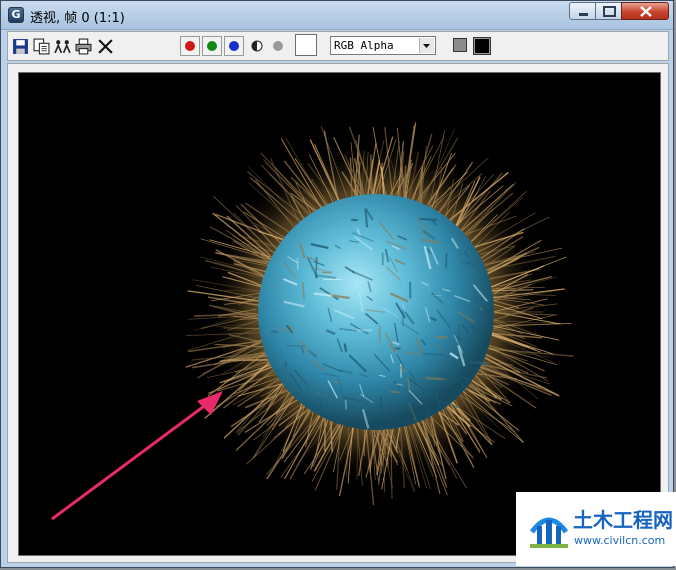  Describe the element at coordinates (623, 520) in the screenshot. I see `watermark-title: 土木工程网` at that location.